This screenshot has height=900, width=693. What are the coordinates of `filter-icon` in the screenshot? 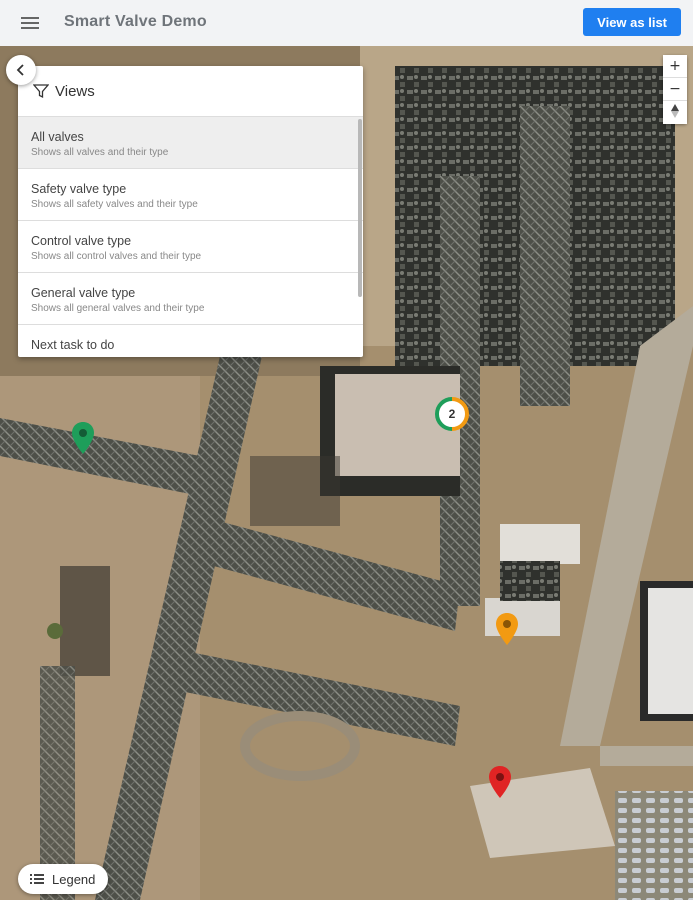 It's located at (41, 91).